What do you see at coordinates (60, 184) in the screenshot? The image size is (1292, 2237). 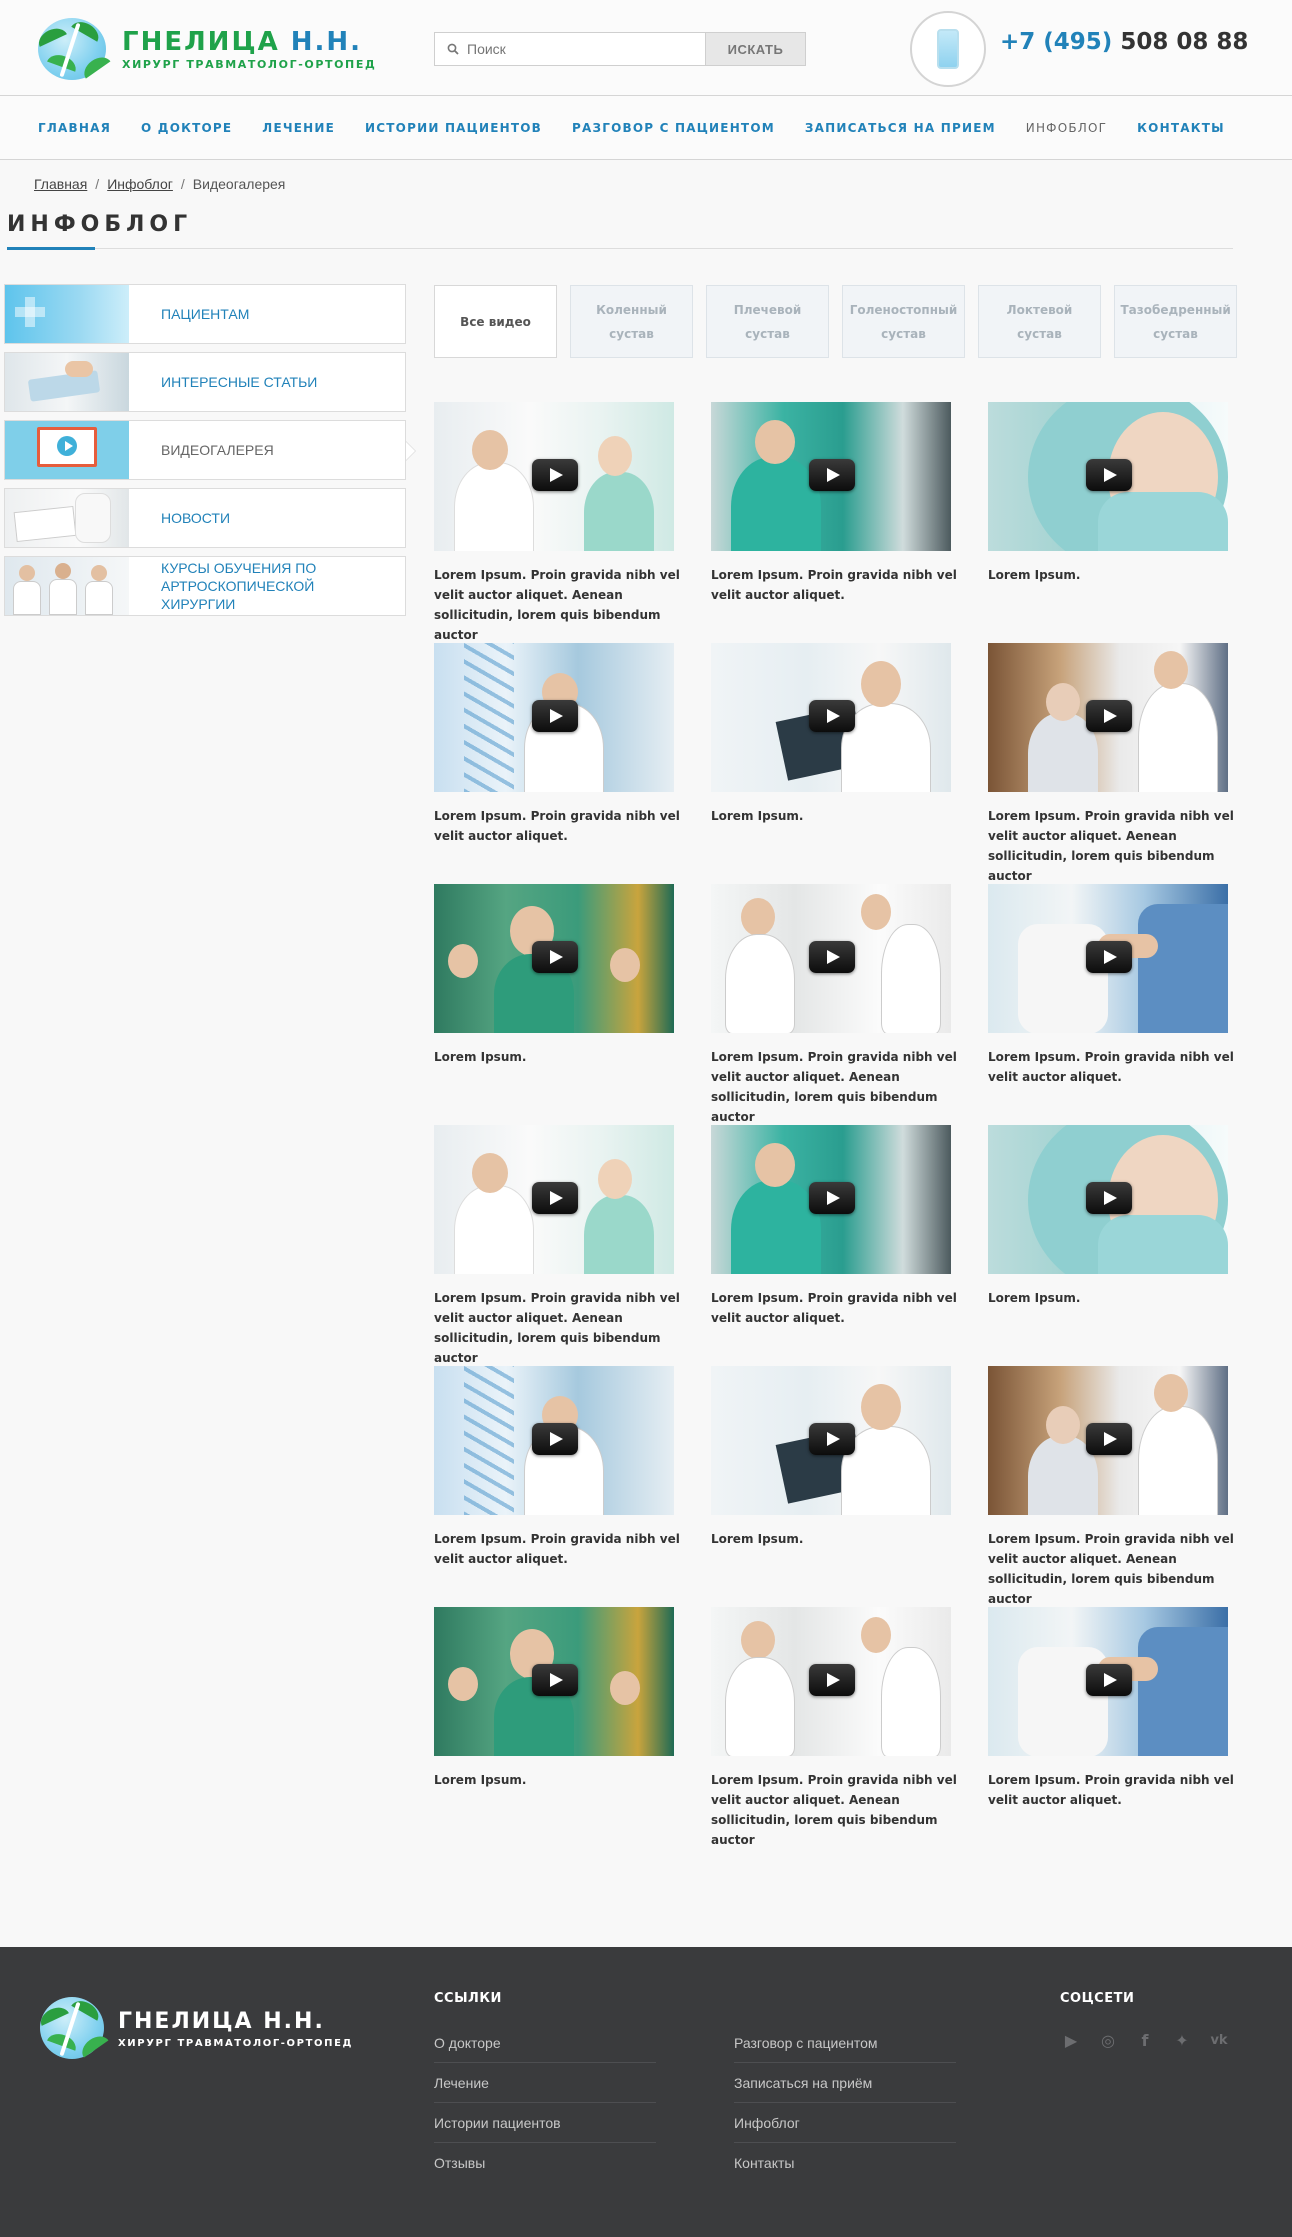 I see `breadcrumb-home-link: Главная` at bounding box center [60, 184].